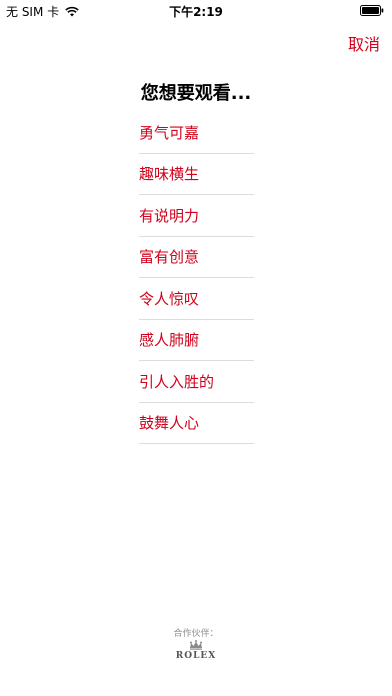  I want to click on battery-icon, so click(372, 10).